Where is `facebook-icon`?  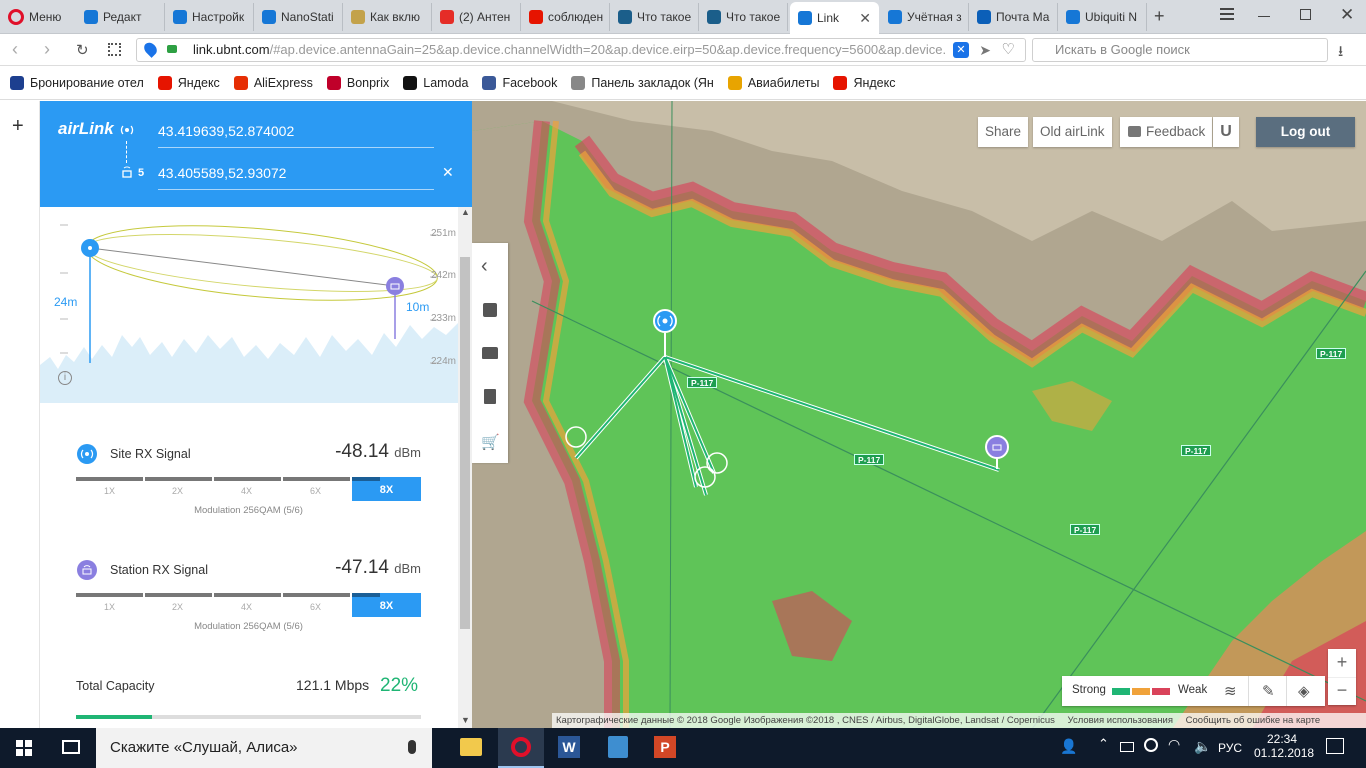
facebook-icon is located at coordinates (489, 82).